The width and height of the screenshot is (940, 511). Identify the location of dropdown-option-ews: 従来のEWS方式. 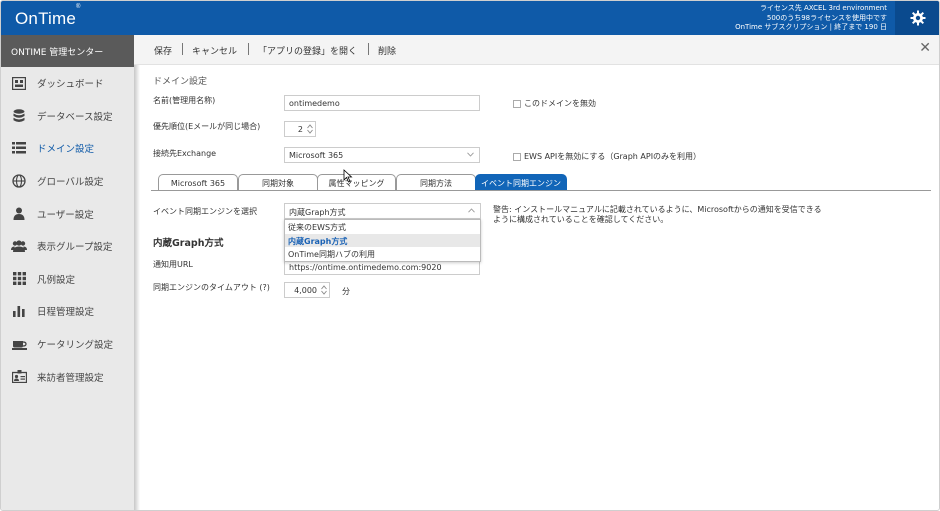
(382, 227).